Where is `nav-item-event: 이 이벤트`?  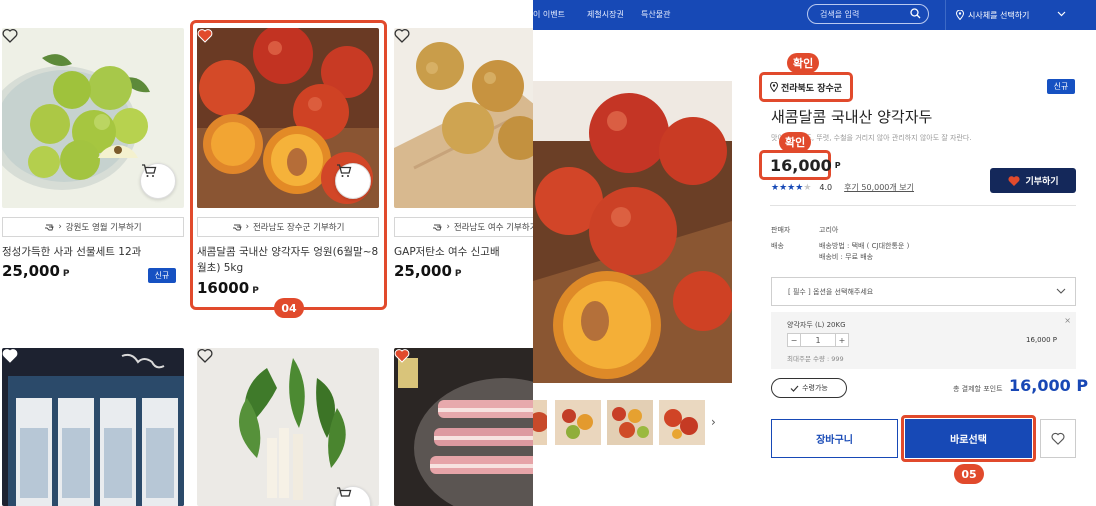 nav-item-event: 이 이벤트 is located at coordinates (549, 14).